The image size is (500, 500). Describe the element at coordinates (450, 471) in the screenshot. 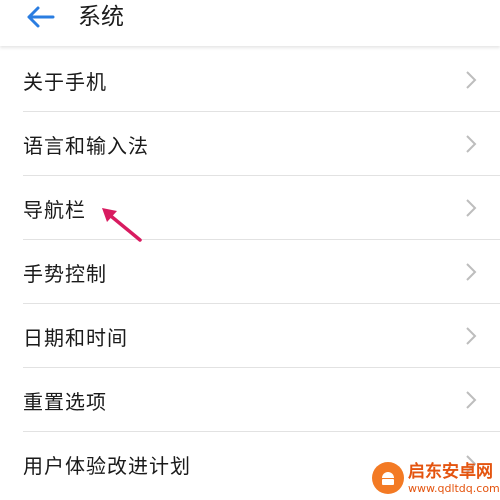

I see `watermark-name: 启东安卓网` at that location.